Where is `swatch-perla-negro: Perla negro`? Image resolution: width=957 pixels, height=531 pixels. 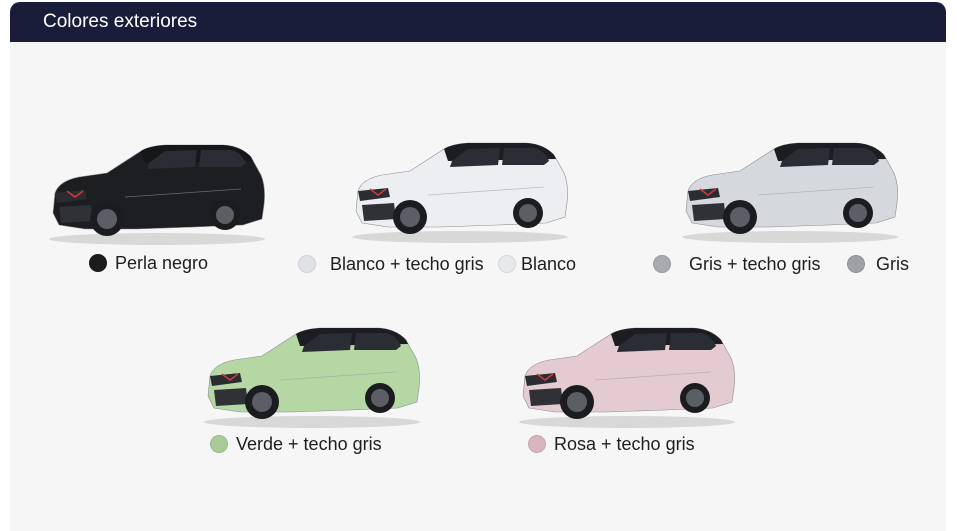
swatch-perla-negro: Perla negro is located at coordinates (148, 263).